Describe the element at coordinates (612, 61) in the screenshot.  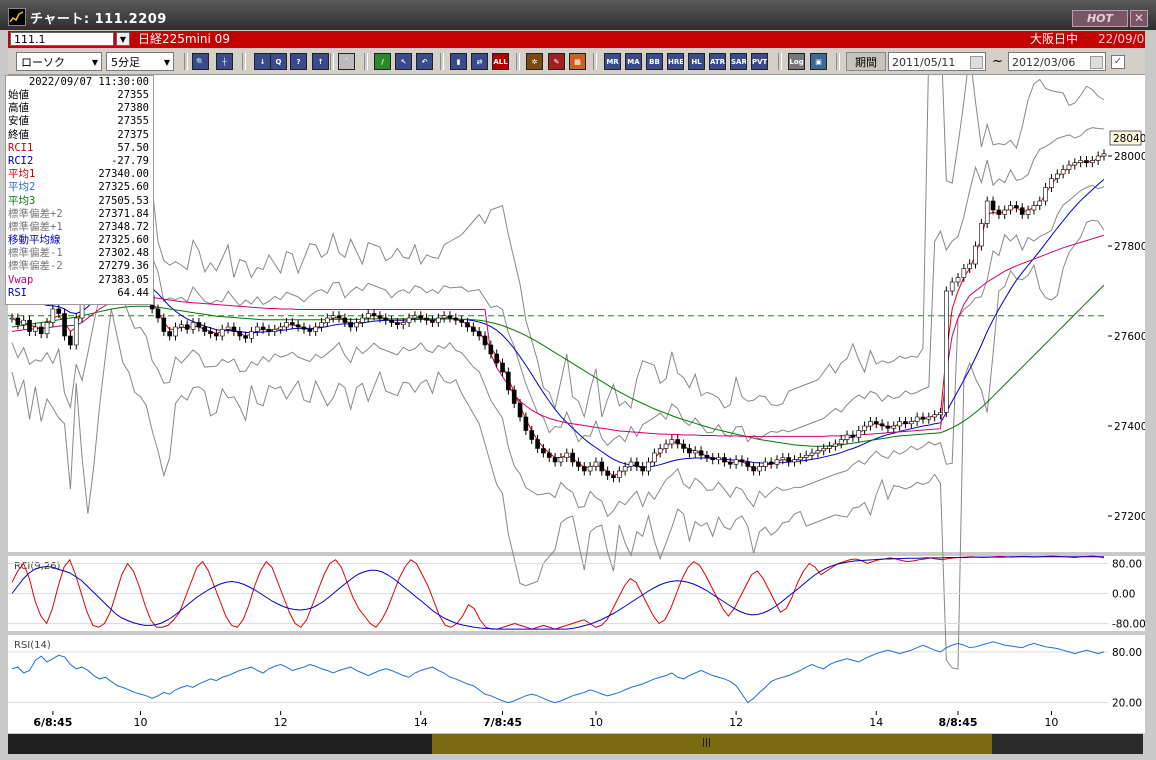
I see `toolbar-mr-button: MR` at that location.